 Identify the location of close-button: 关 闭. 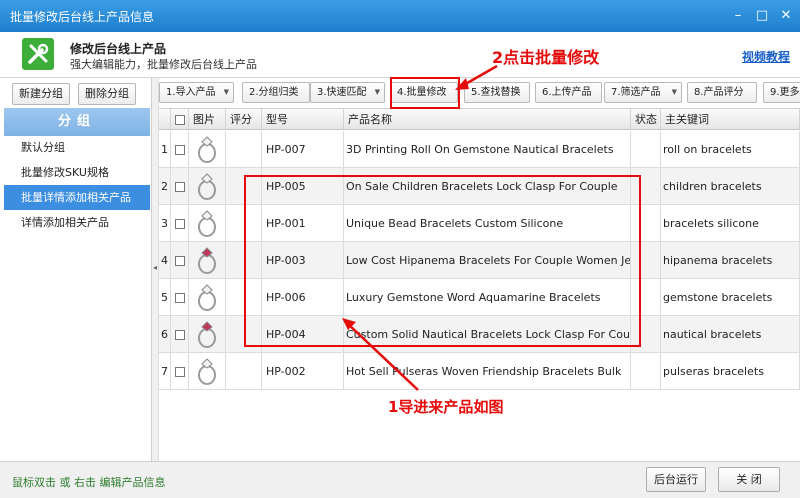
(749, 479).